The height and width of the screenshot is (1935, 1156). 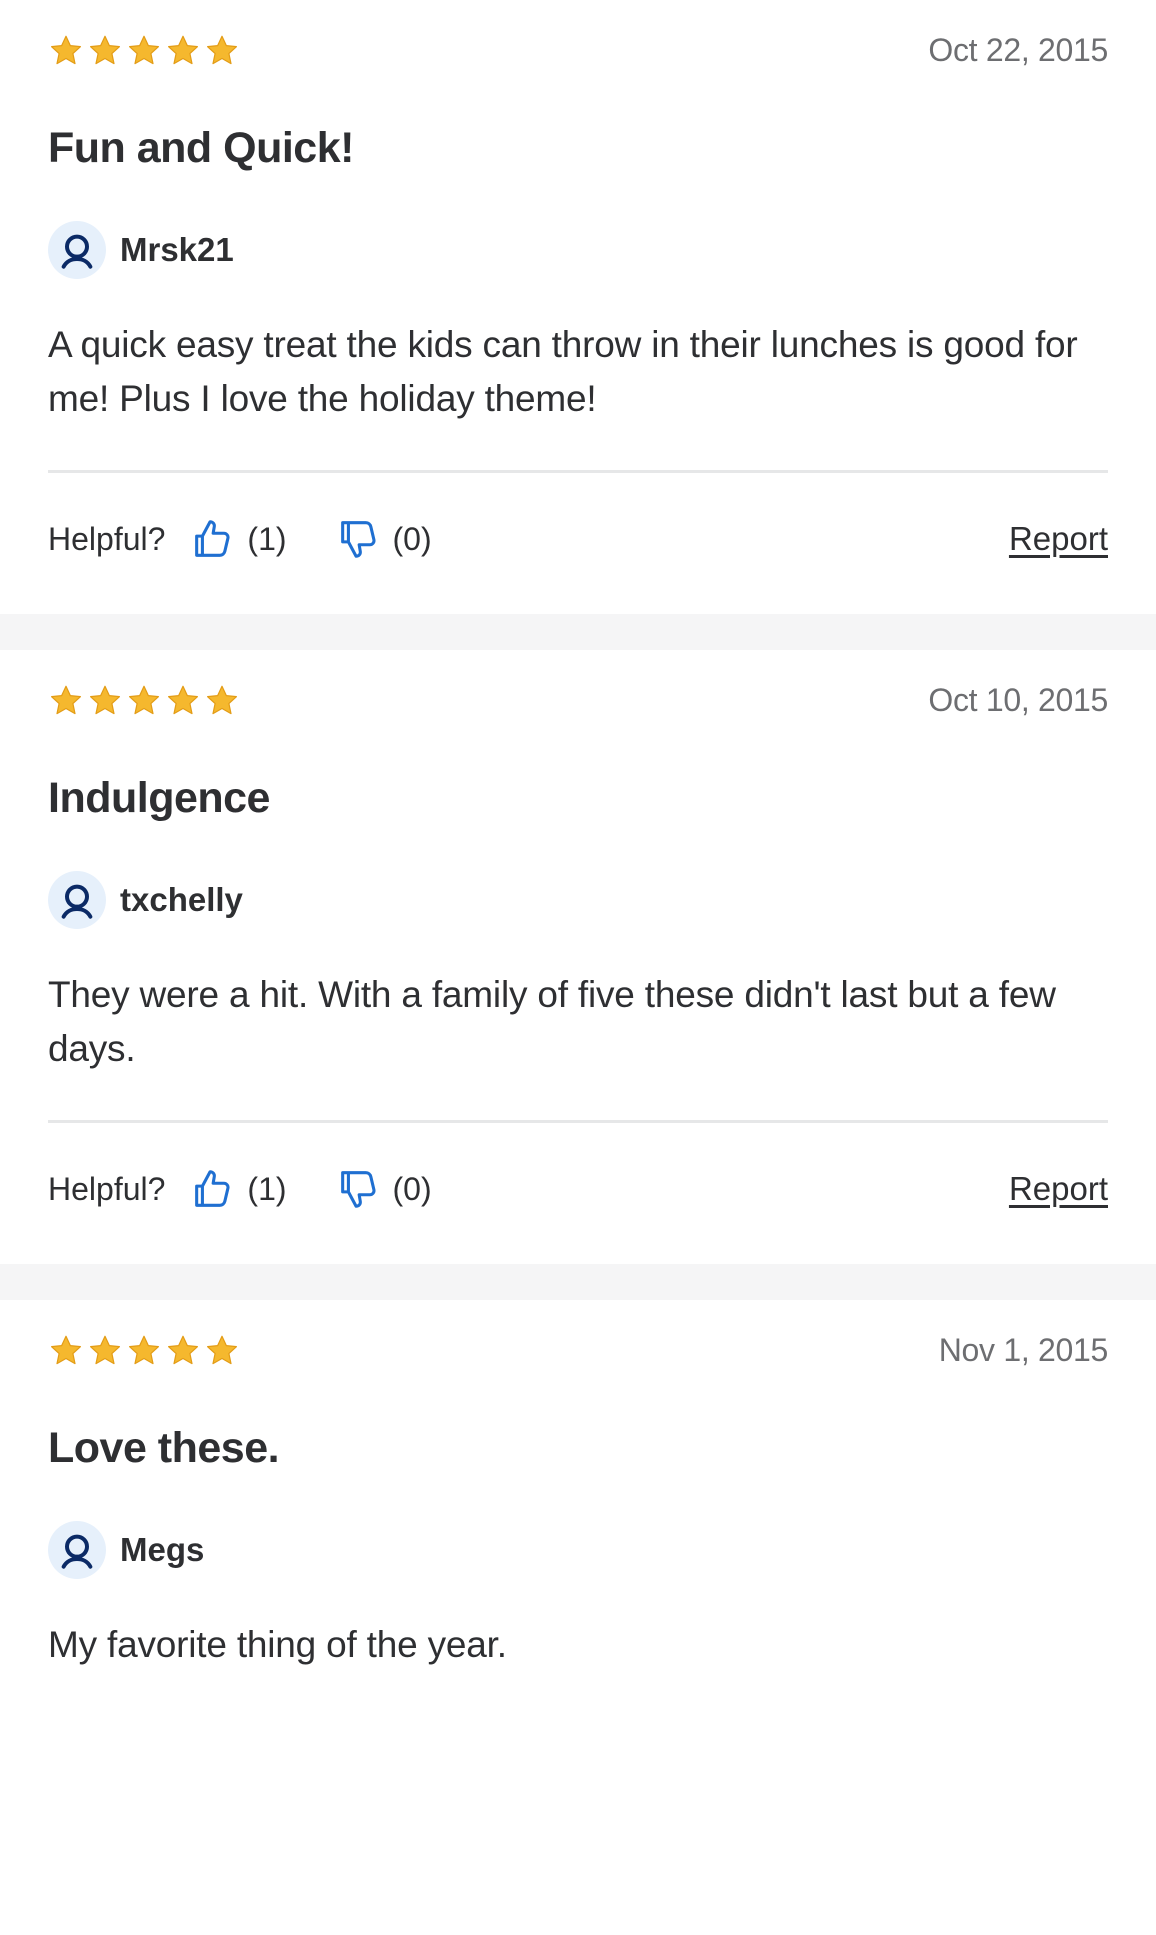 I want to click on review-date: Oct 22, 2015, so click(x=1018, y=49).